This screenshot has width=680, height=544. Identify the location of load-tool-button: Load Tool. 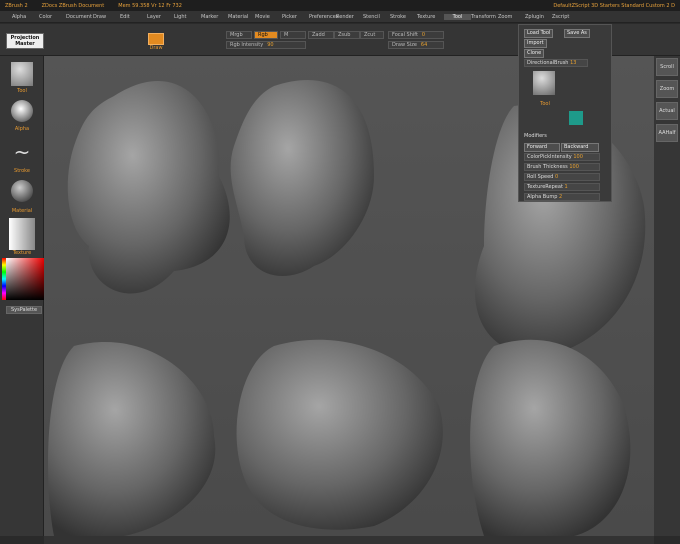
(539, 33).